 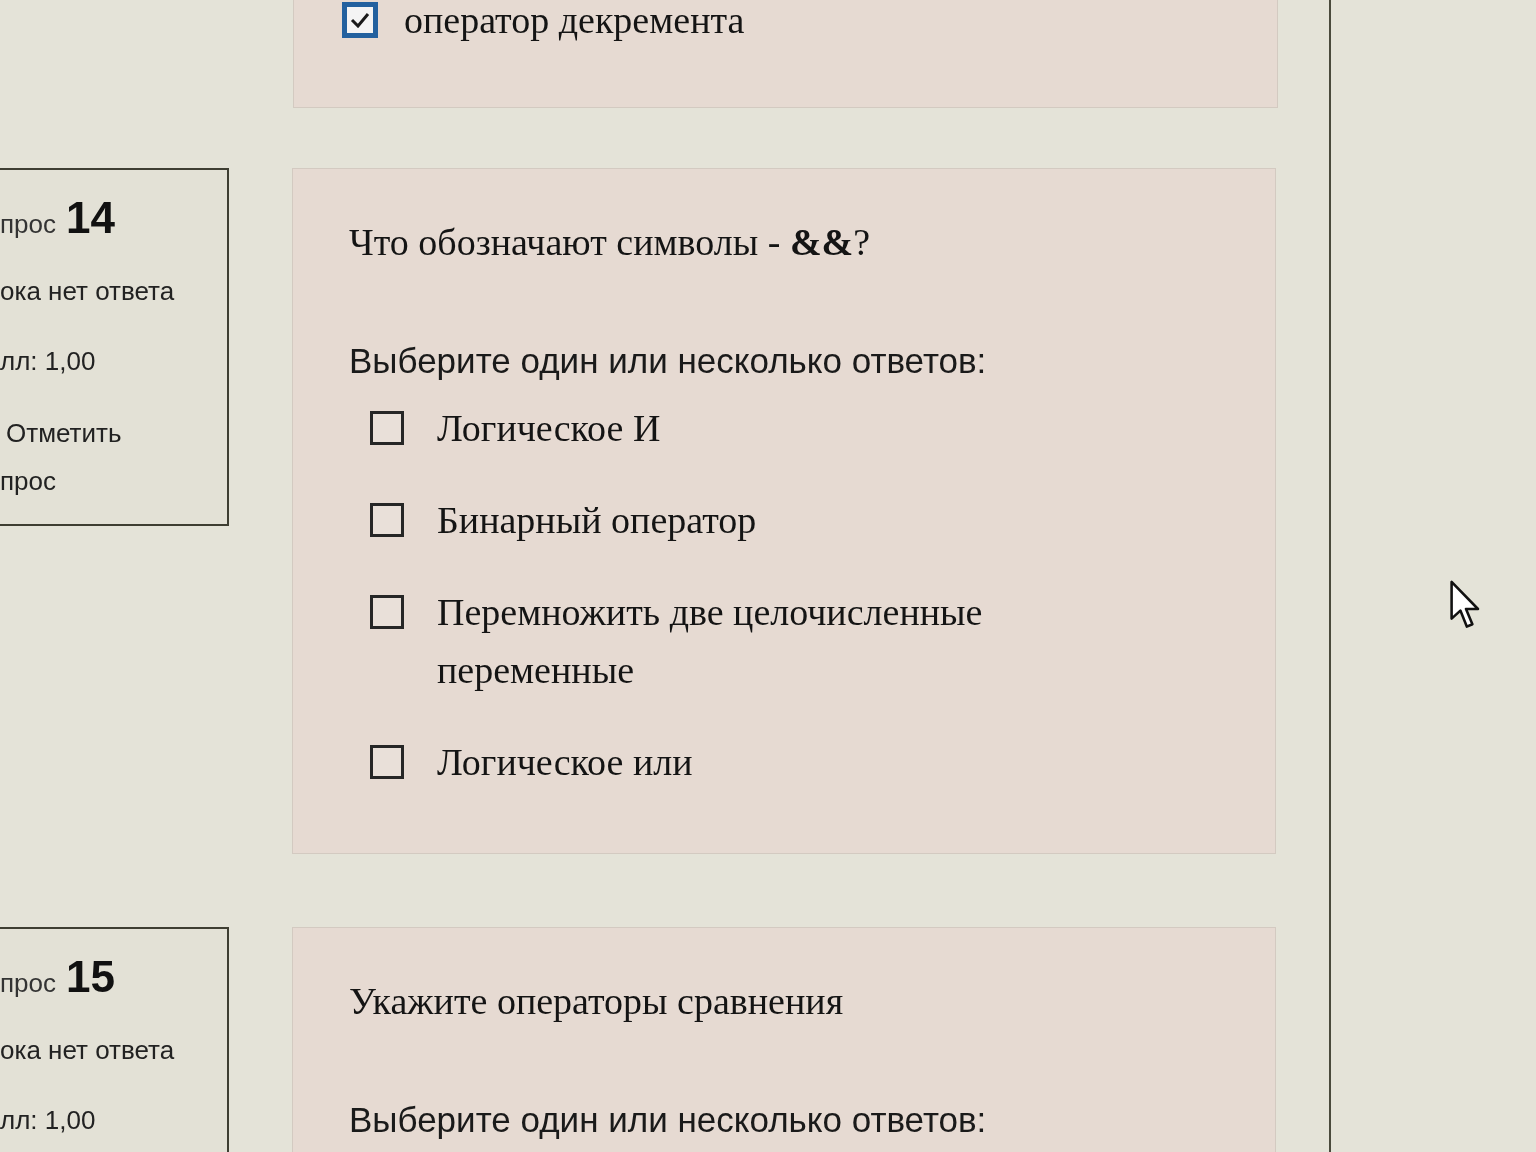 What do you see at coordinates (64, 433) in the screenshot?
I see `flag-question-link: Отметить` at bounding box center [64, 433].